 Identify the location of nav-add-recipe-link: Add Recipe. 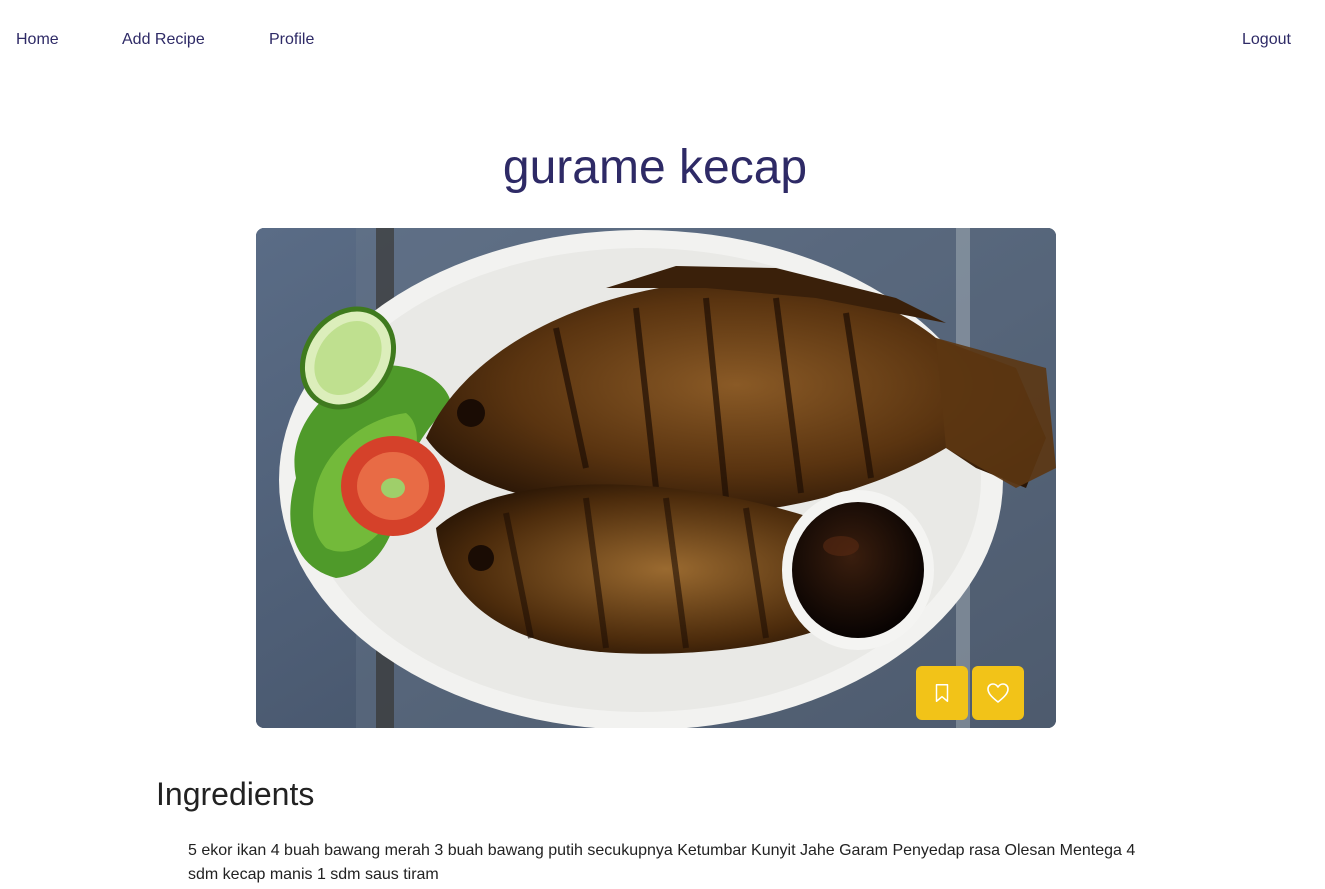
(163, 40).